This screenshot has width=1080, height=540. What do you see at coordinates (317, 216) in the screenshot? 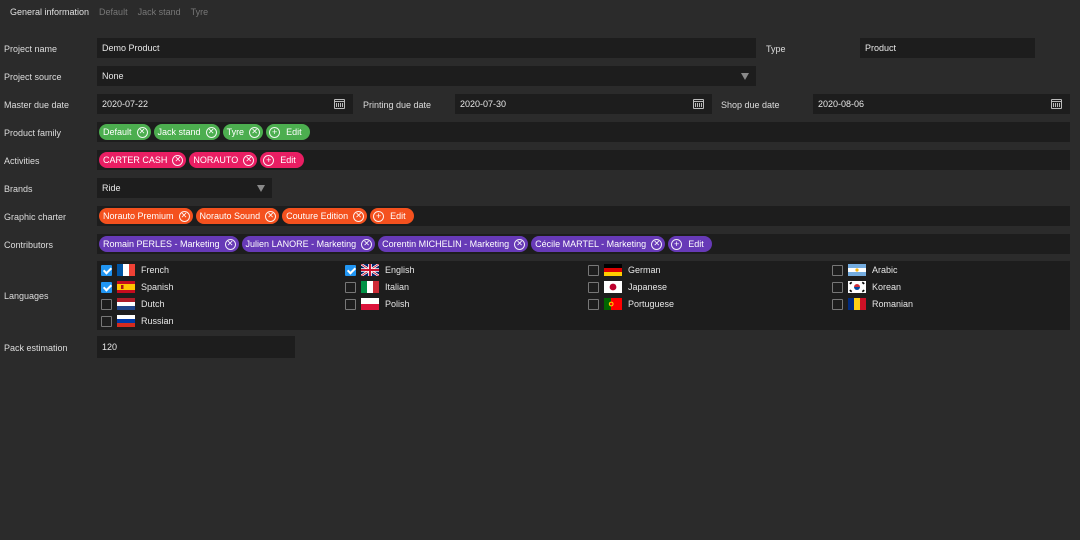
I see `chip-label: Couture Edition` at bounding box center [317, 216].